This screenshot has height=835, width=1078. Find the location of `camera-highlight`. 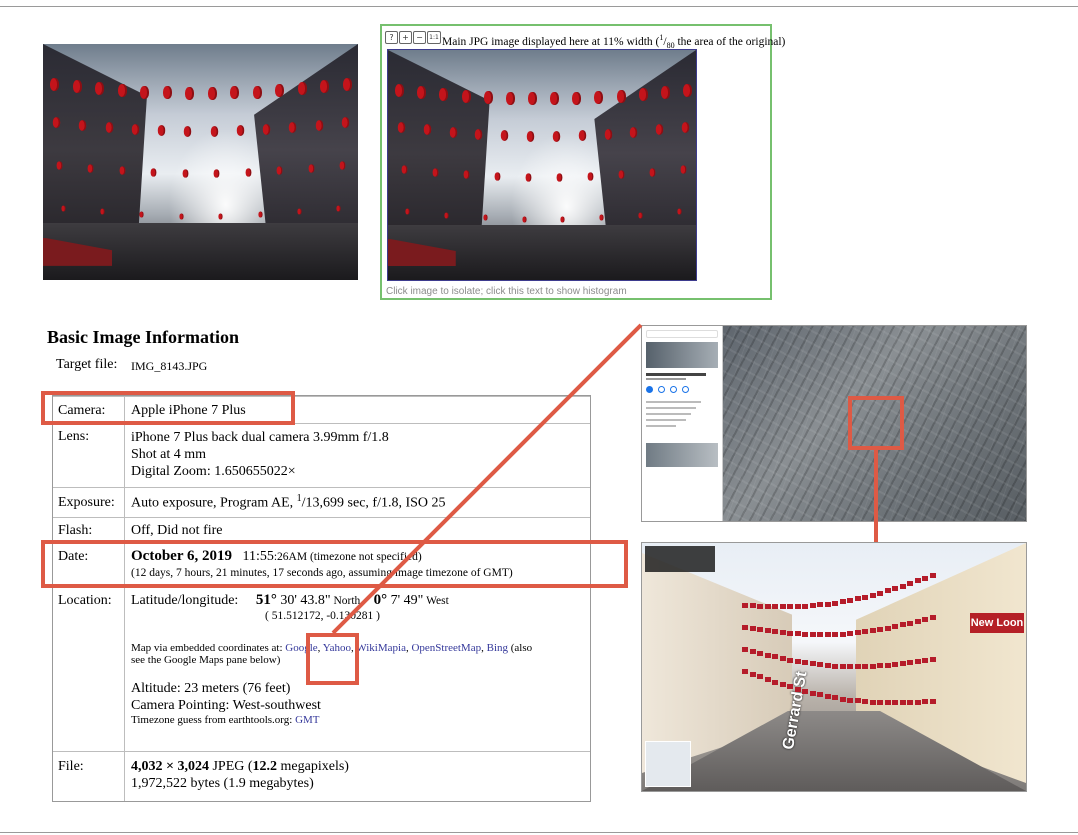

camera-highlight is located at coordinates (168, 408).